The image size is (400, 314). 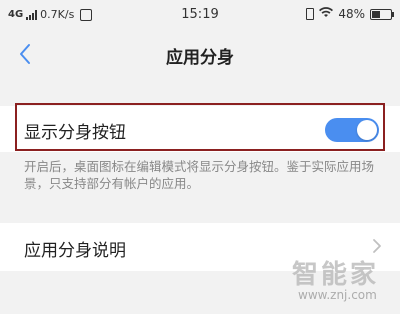 What do you see at coordinates (200, 58) in the screenshot?
I see `page-title: 应用分身` at bounding box center [200, 58].